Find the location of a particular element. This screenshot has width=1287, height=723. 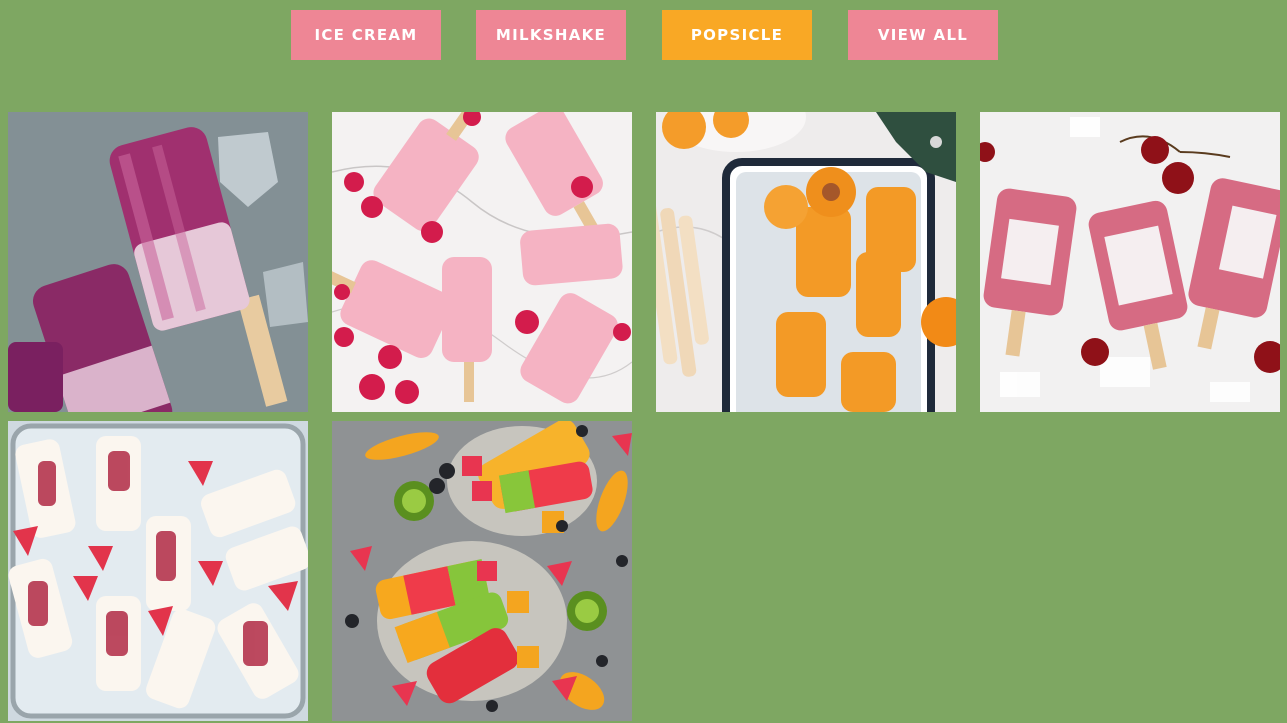

gallery-item-apricot-popsicles is located at coordinates (806, 262).